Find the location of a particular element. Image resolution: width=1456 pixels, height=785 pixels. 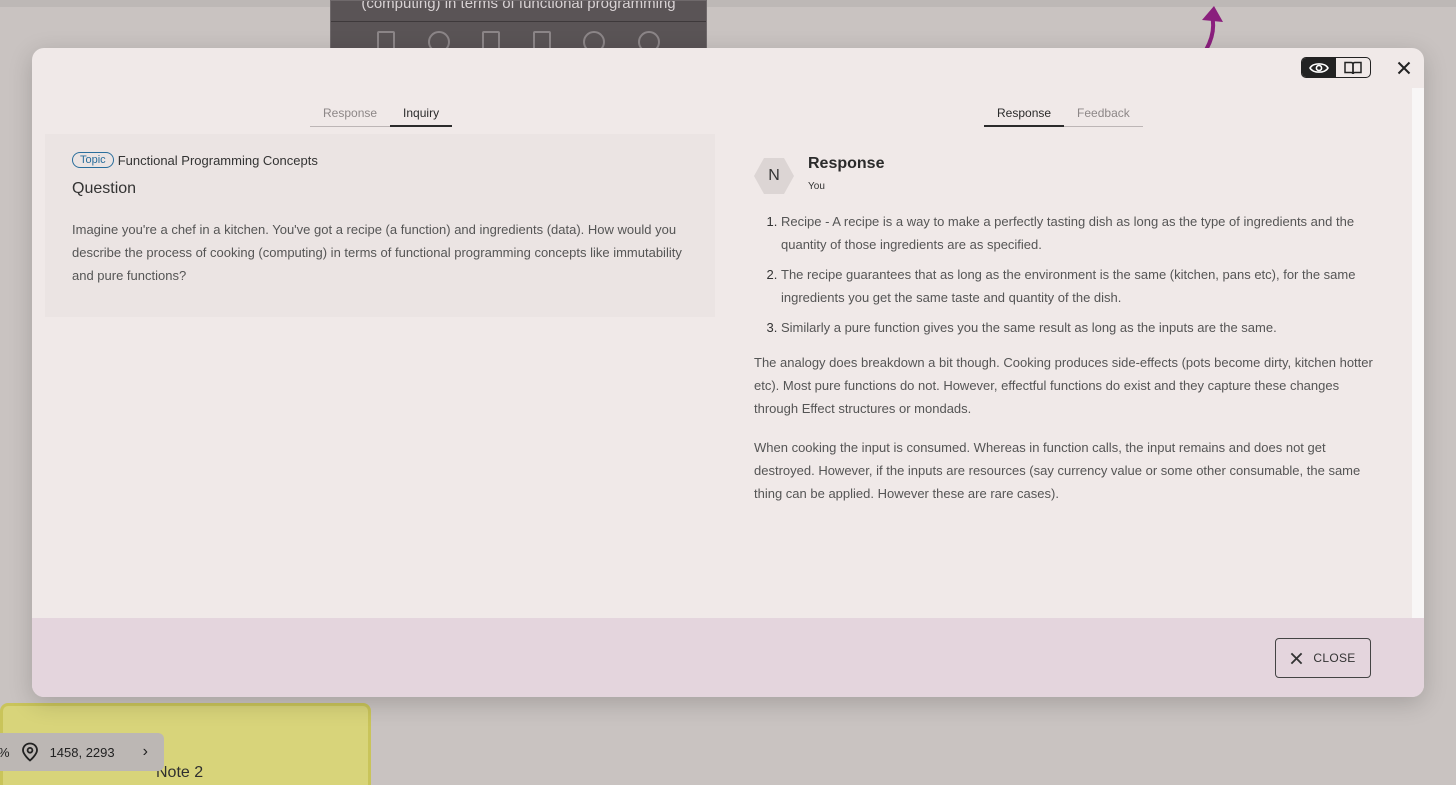

eye-icon is located at coordinates (1319, 67).